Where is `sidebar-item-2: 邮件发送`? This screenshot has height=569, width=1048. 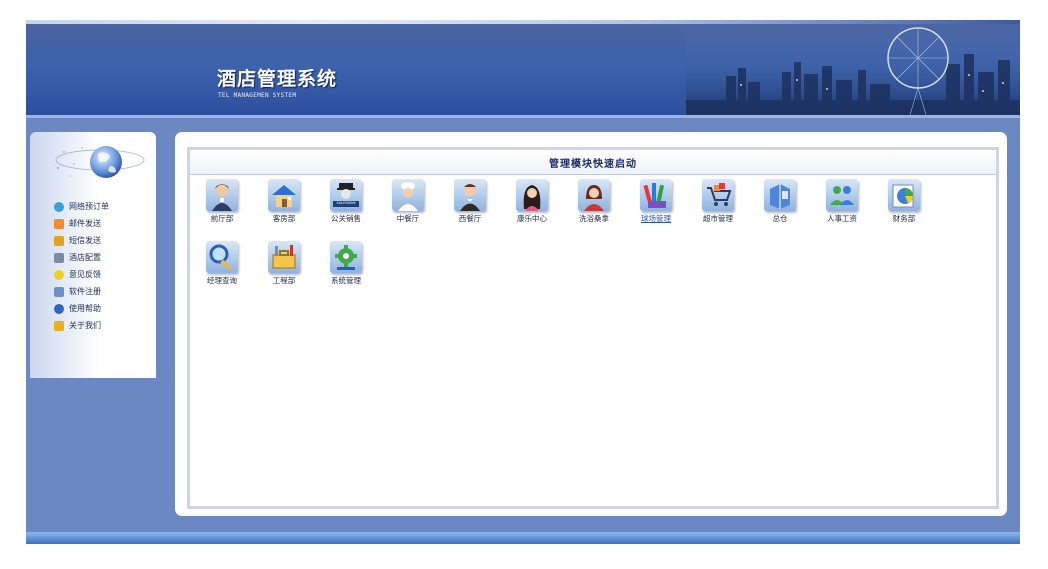
sidebar-item-2: 邮件发送 is located at coordinates (81, 223).